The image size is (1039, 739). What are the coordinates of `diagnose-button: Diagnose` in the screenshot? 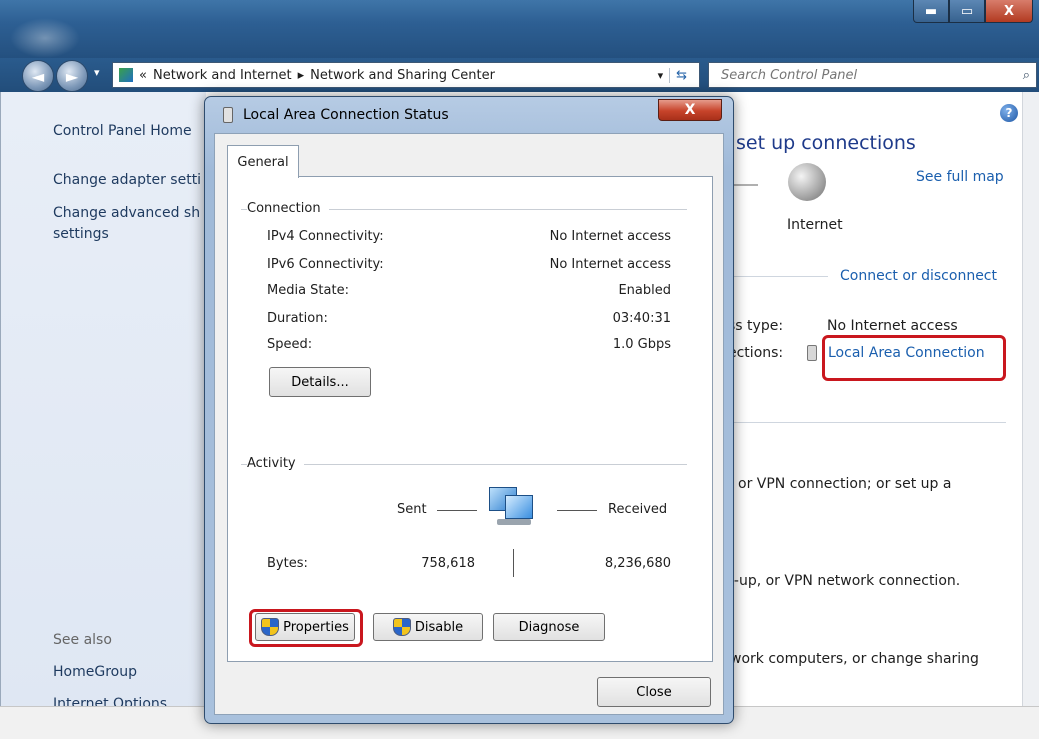 It's located at (549, 627).